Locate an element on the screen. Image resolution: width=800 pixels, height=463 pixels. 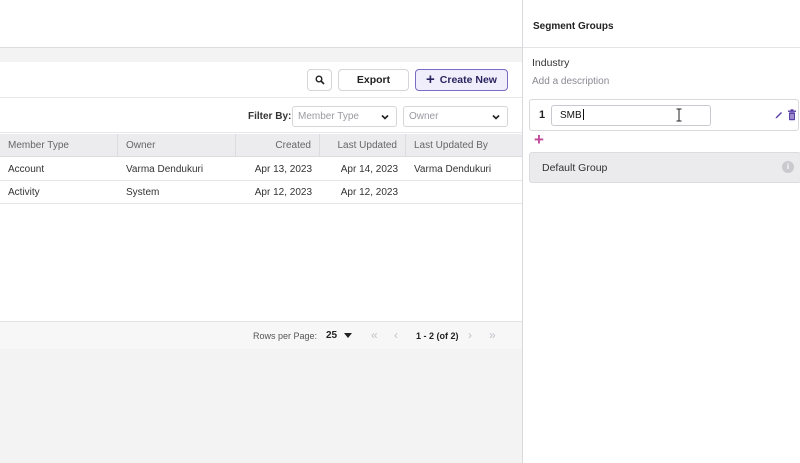
cell-last-updated-by: Varma Dendukuri is located at coordinates (453, 169).